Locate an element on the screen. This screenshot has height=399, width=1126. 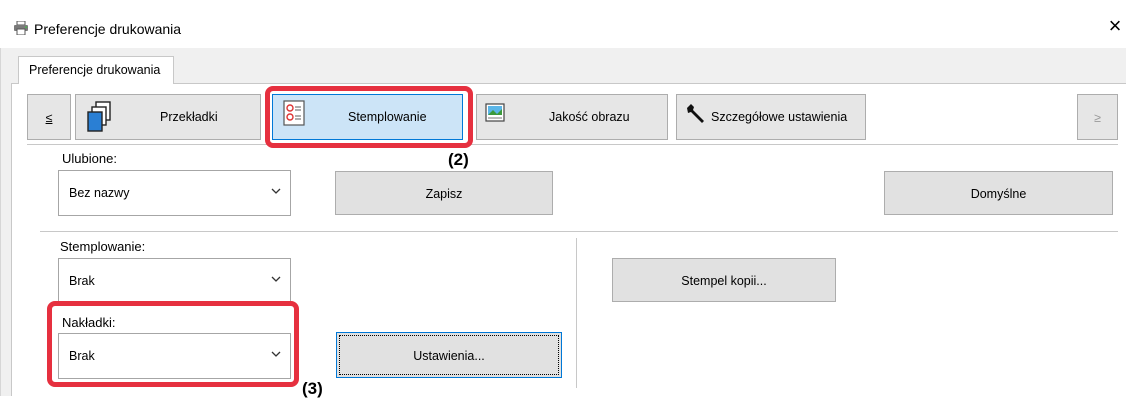
image-quality-icon is located at coordinates (495, 114).